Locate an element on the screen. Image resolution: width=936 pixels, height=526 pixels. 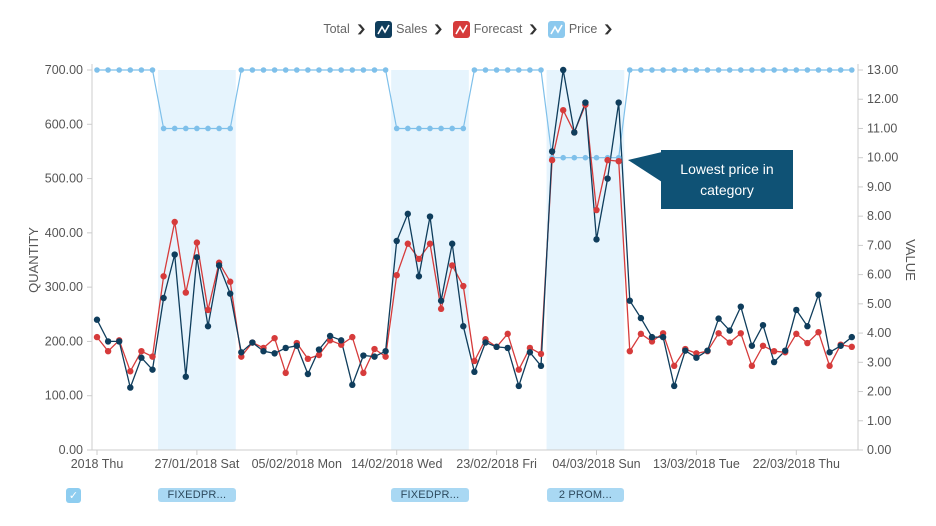
y-tick-label-right: 1.00 is located at coordinates (879, 421).